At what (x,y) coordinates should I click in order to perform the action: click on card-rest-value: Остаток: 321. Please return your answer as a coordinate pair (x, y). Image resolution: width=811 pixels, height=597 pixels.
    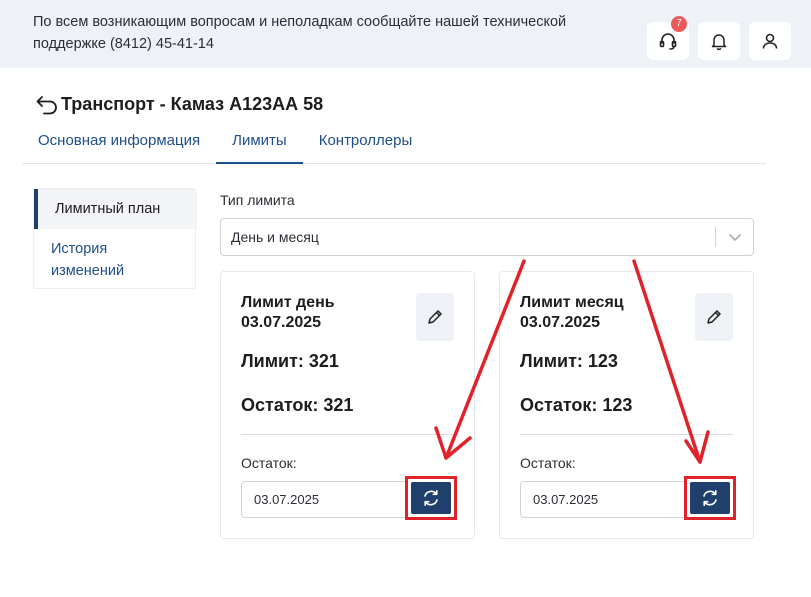
    Looking at the image, I should click on (297, 405).